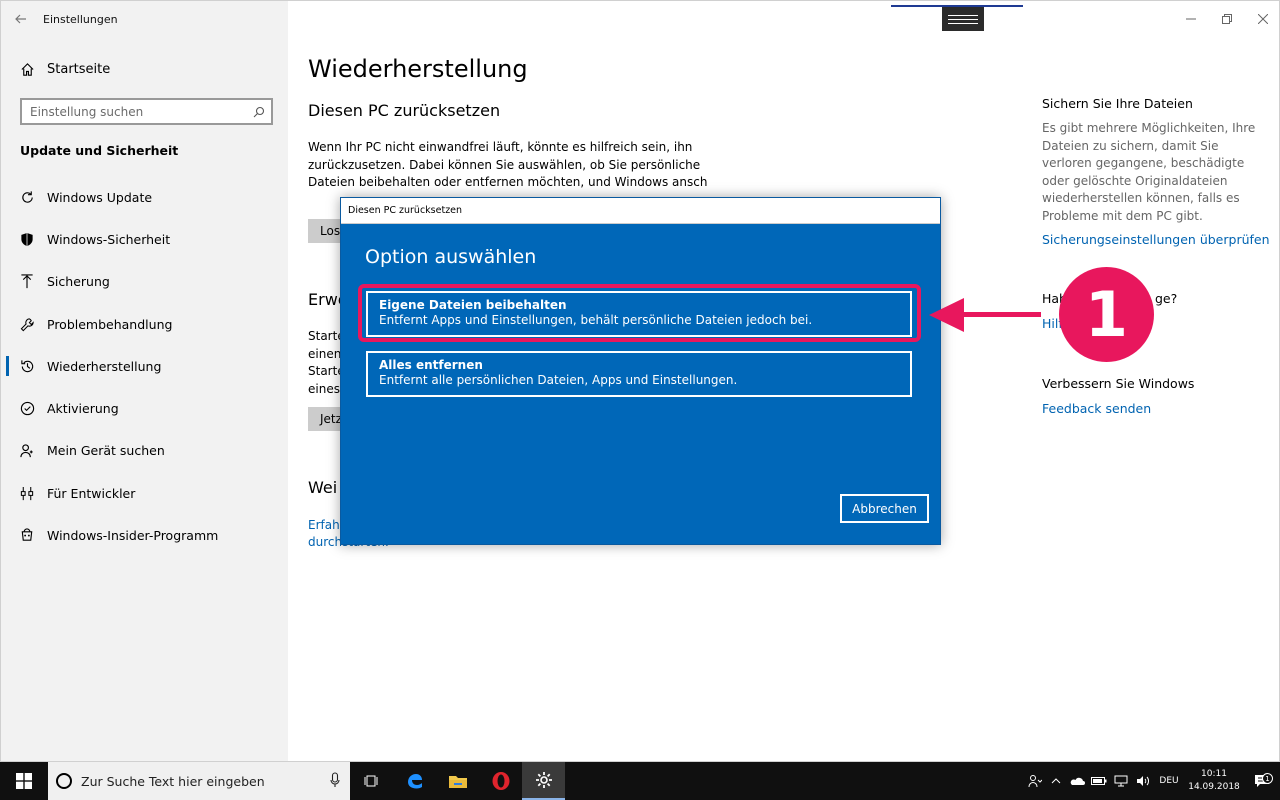 This screenshot has width=1280, height=800. I want to click on volume-icon, so click(1143, 781).